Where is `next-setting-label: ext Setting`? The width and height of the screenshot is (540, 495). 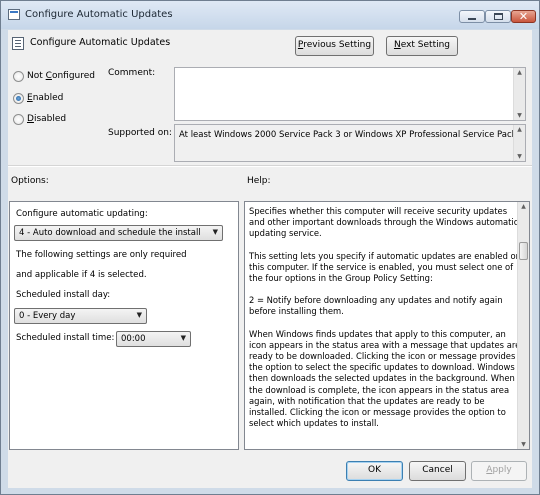
next-setting-label: ext Setting is located at coordinates (425, 45).